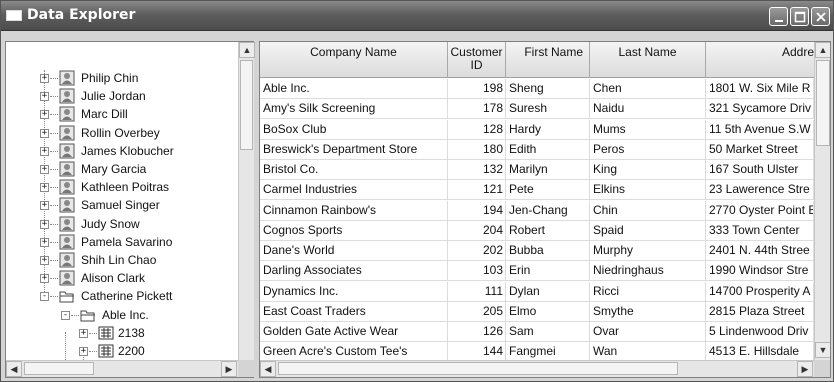  Describe the element at coordinates (59, 368) in the screenshot. I see `tree-horizontal-thumb` at that location.